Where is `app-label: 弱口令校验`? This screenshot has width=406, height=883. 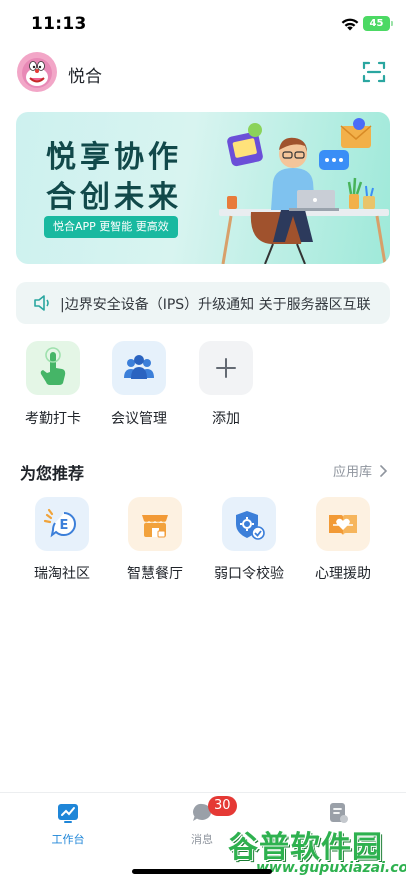 app-label: 弱口令校验 is located at coordinates (249, 574).